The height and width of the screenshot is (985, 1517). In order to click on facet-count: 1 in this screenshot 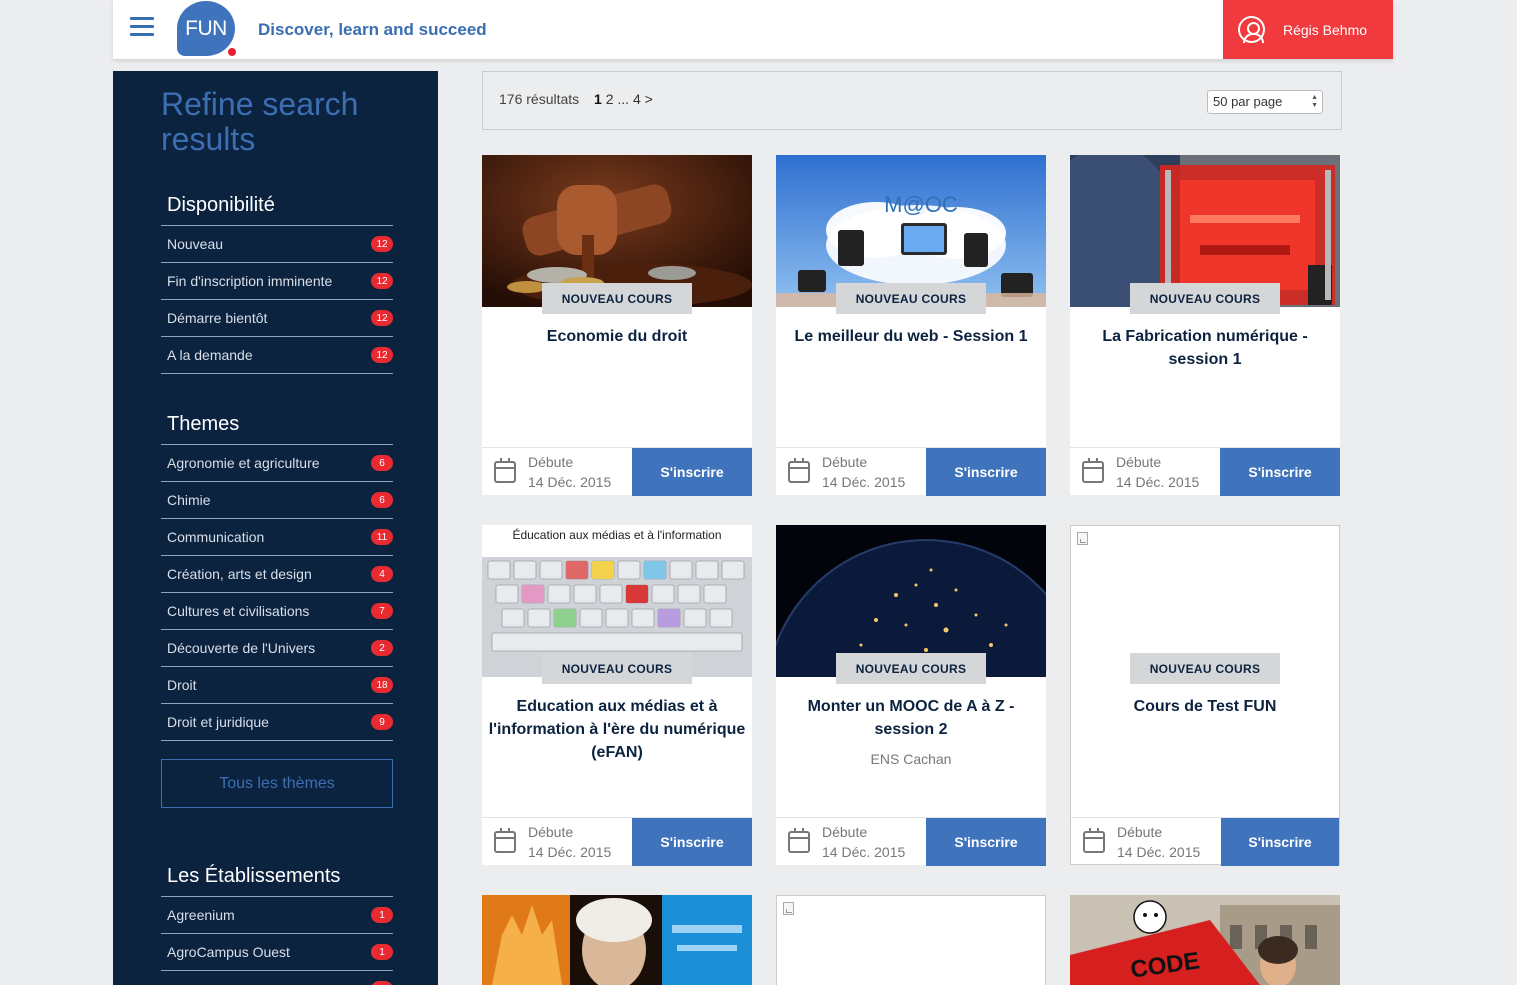, I will do `click(382, 952)`.